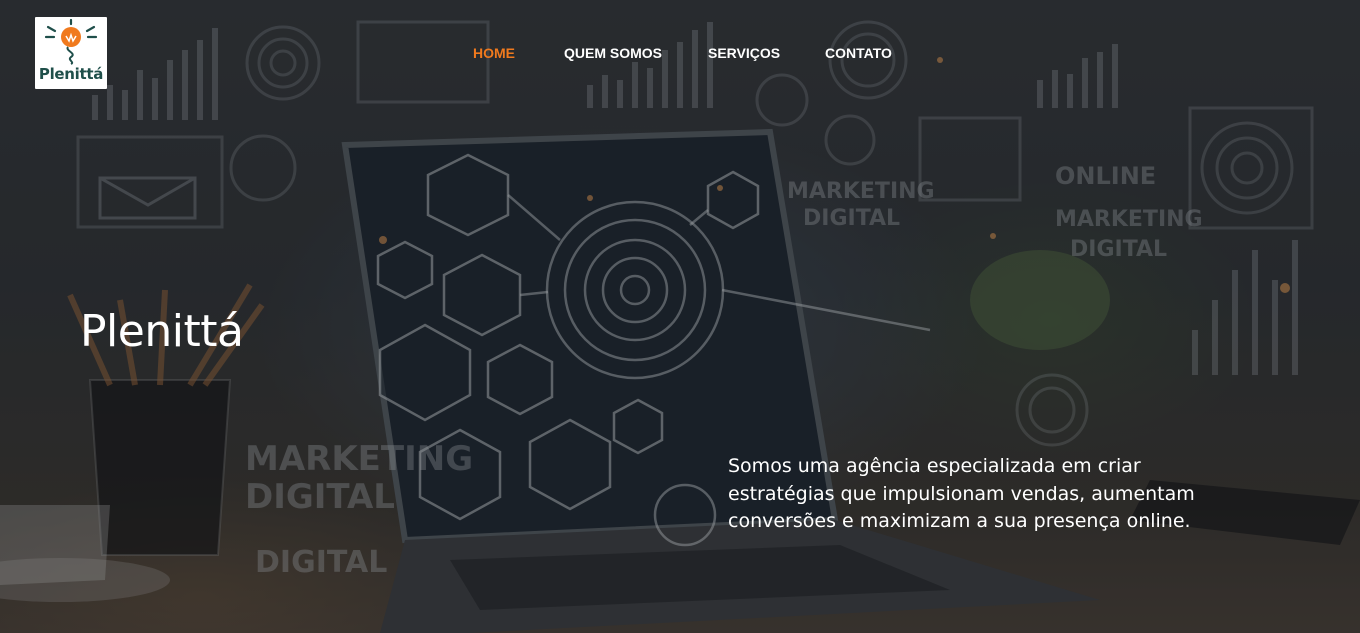 This screenshot has height=633, width=1360. What do you see at coordinates (494, 53) in the screenshot?
I see `nav-item-home: HOME` at bounding box center [494, 53].